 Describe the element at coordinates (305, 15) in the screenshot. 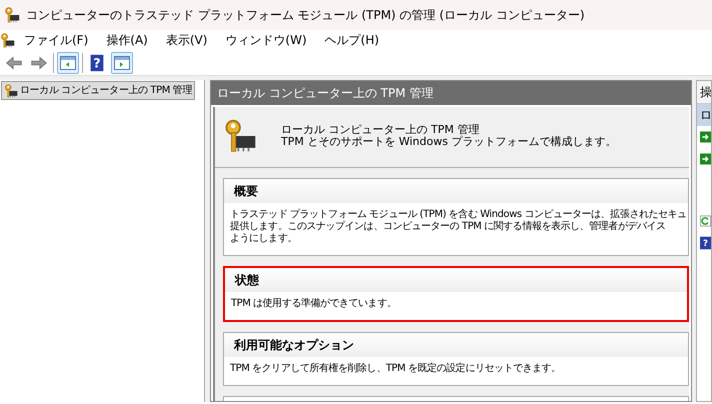

I see `window-title: コンピューターのトラステッド プラットフォーム モジュール (TPM) の管理 (ローカル コンピューター)` at that location.